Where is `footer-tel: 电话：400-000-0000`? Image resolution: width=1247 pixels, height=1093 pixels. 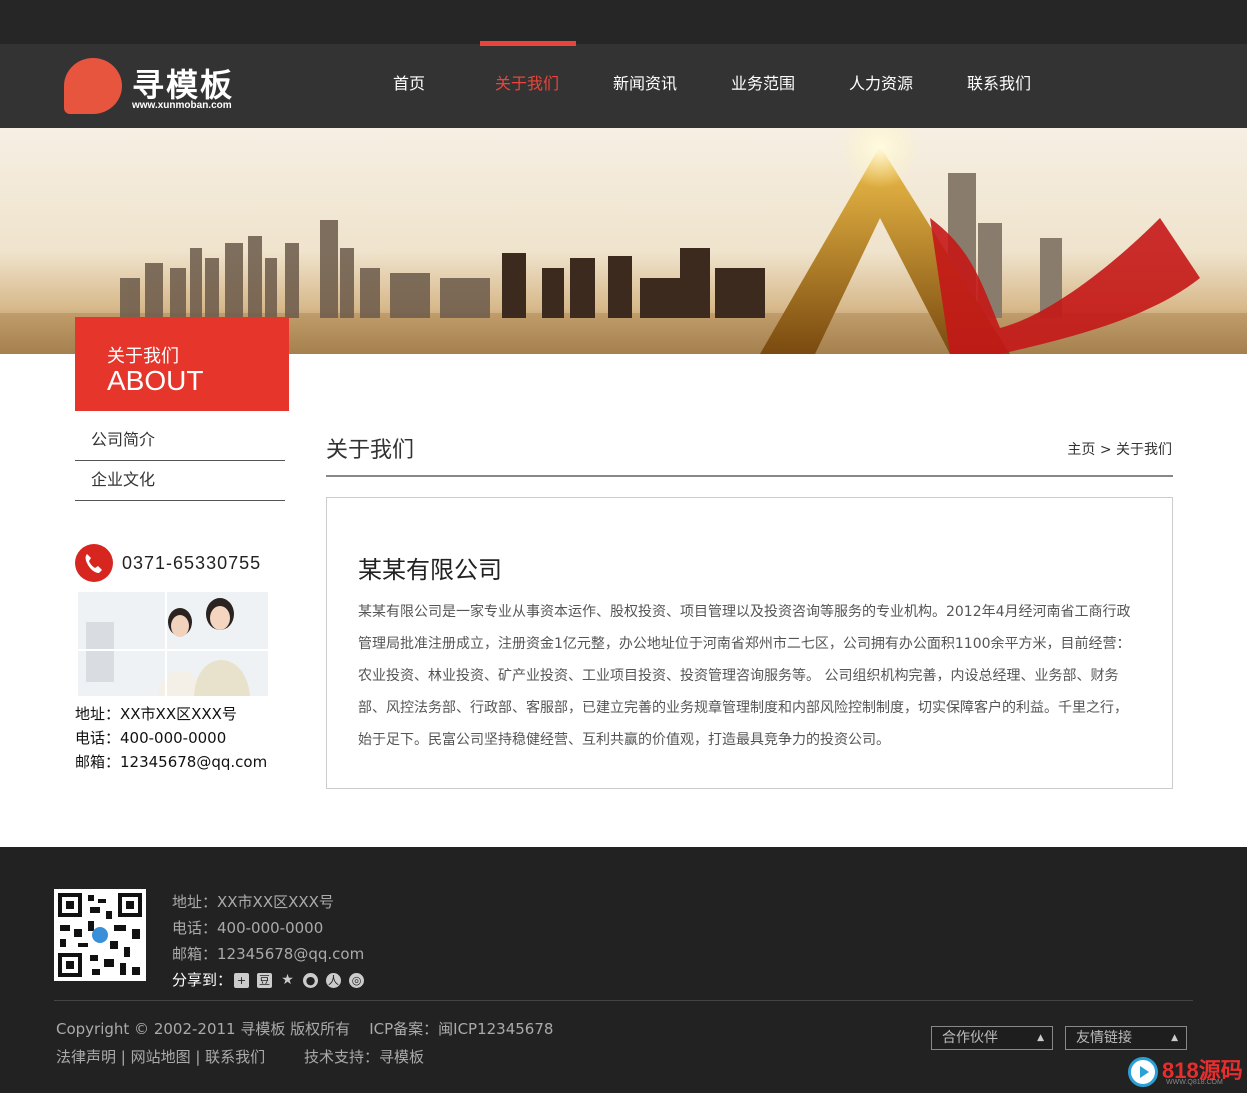
footer-tel: 电话：400-000-0000 is located at coordinates (248, 928).